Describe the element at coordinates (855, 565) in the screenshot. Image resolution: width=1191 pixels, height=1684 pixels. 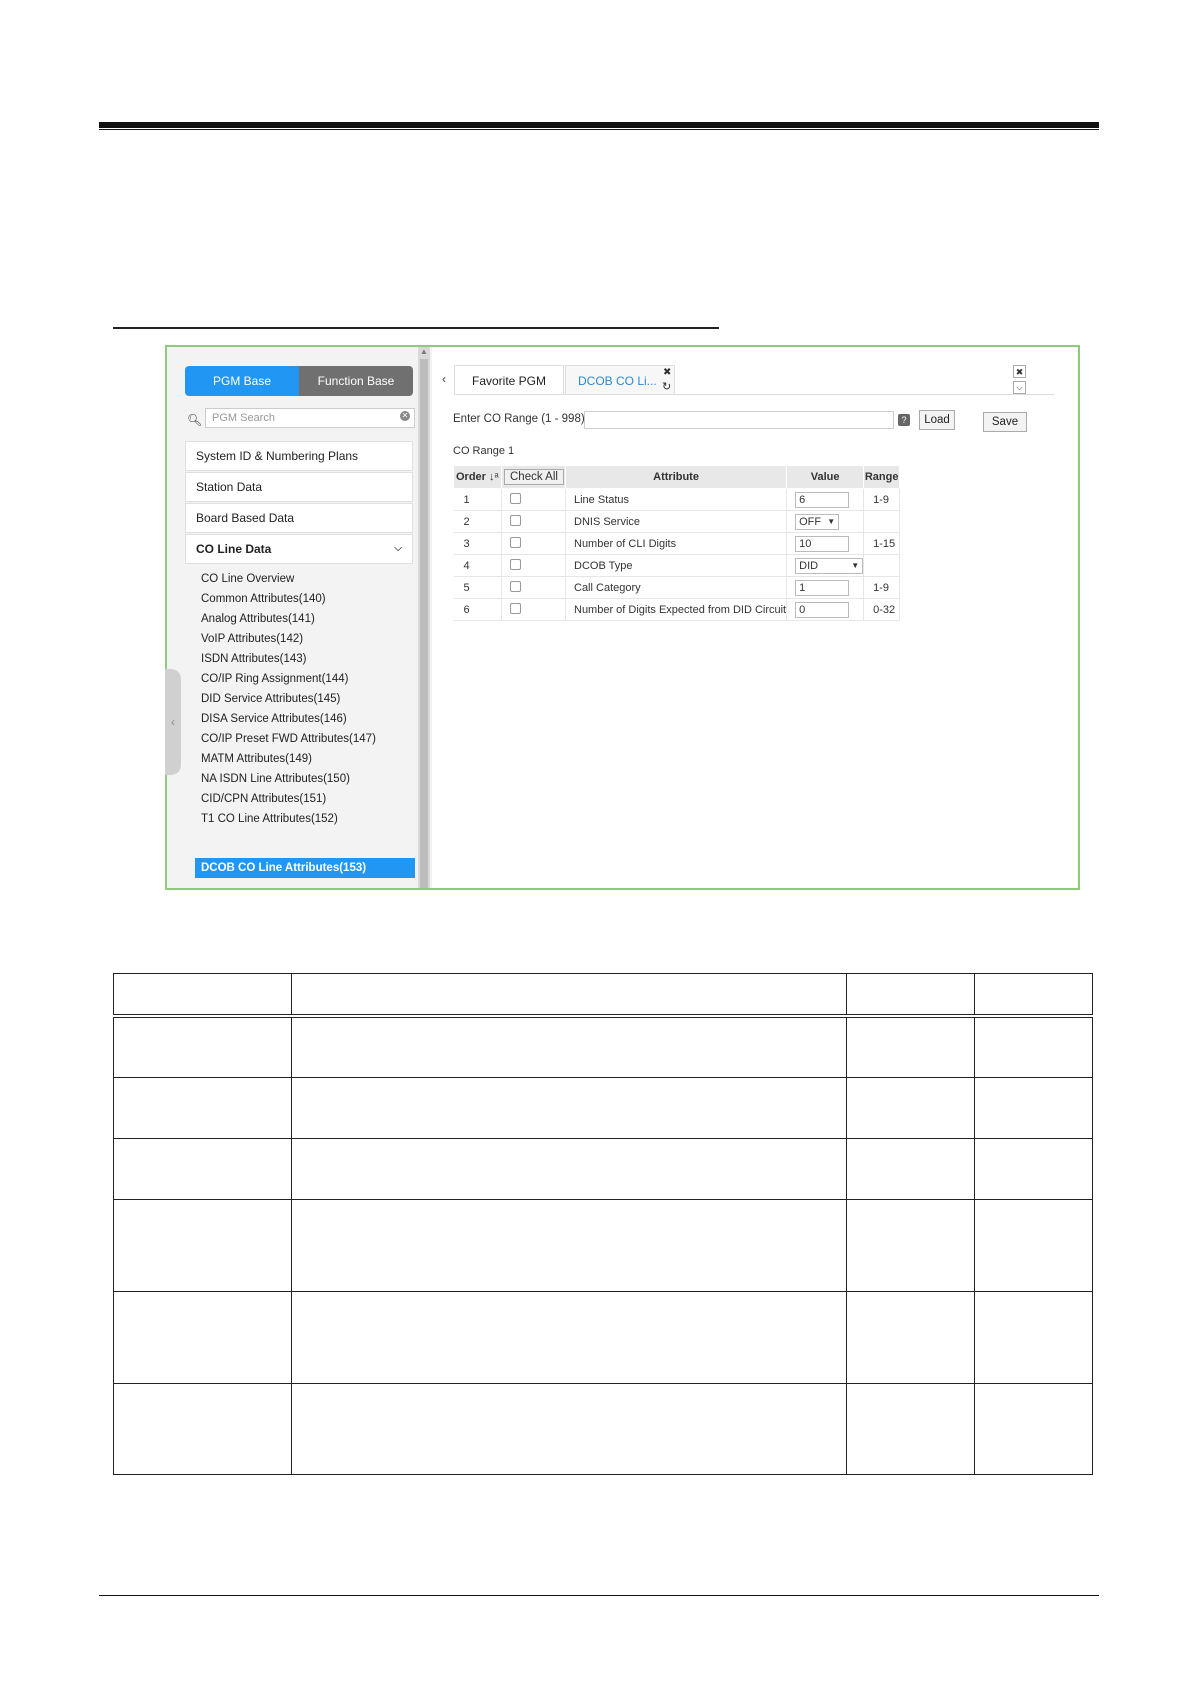
I see `dropdown-arrow-icon: ▼` at that location.